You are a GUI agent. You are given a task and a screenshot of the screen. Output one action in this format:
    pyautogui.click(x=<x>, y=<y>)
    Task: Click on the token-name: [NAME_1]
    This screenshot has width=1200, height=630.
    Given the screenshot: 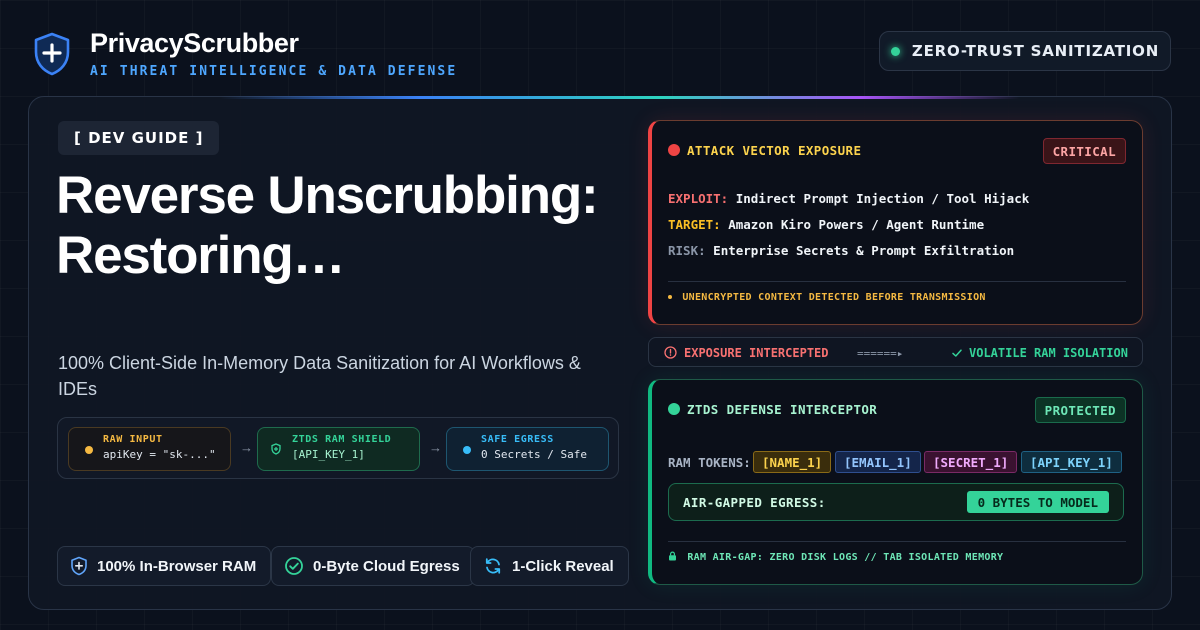 What is the action you would take?
    pyautogui.click(x=792, y=462)
    